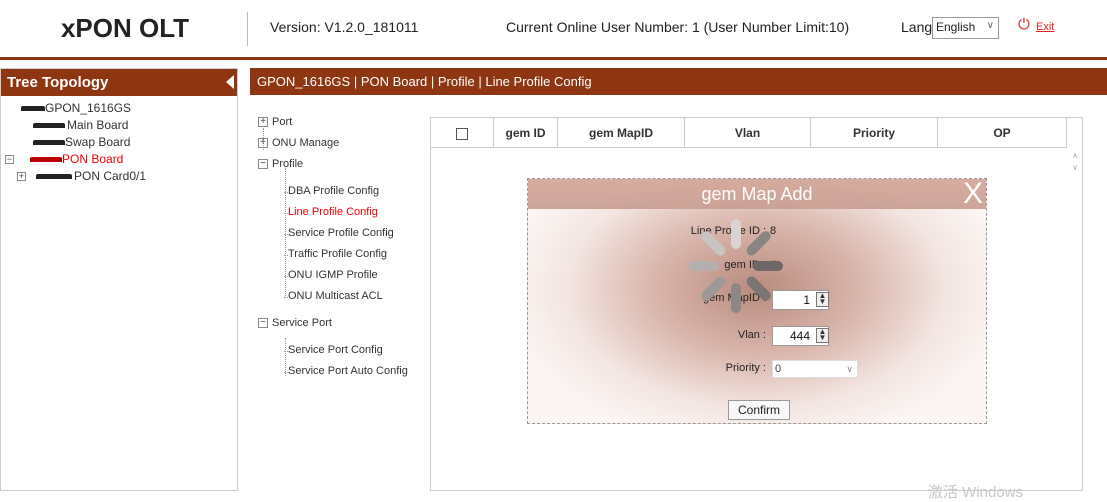  I want to click on menu-label: Profile, so click(288, 164).